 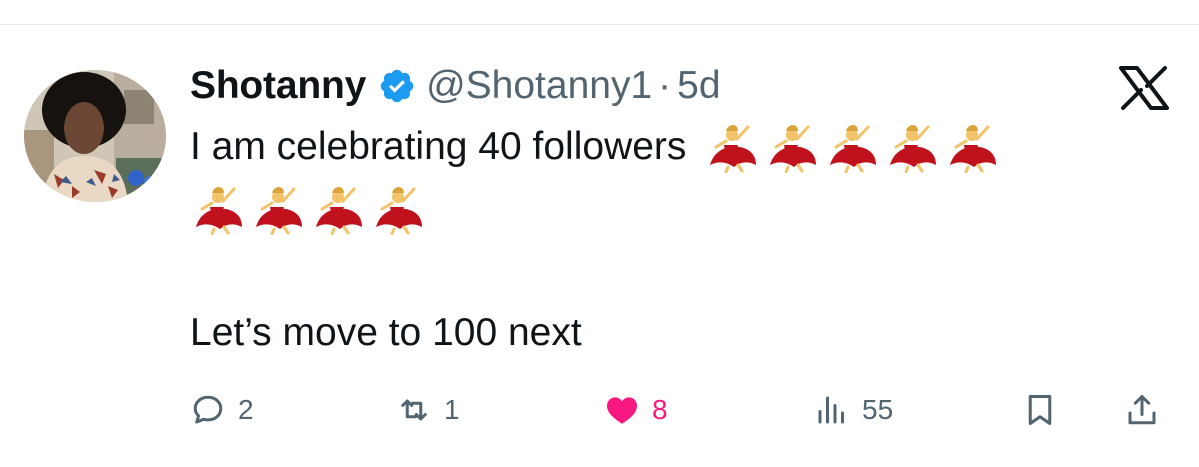 I want to click on tweet-header: Shotanny @Shotanny1 · 5d, so click(x=455, y=86).